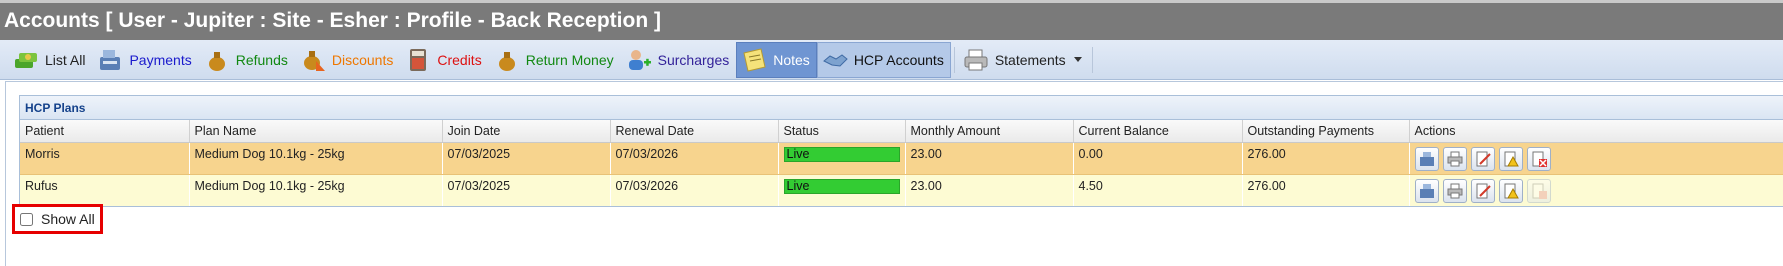  What do you see at coordinates (26, 219) in the screenshot?
I see `show-all-checkbox` at bounding box center [26, 219].